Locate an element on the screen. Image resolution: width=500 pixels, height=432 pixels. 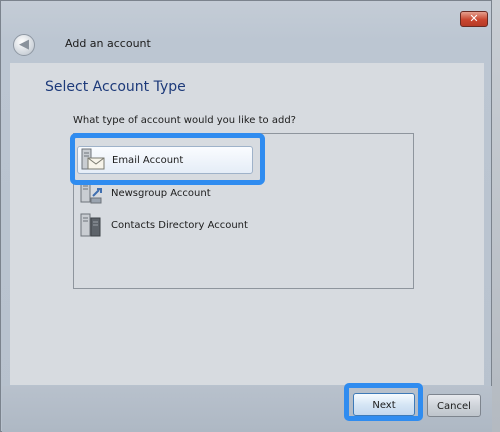
account-type-label: Newsgroup Account is located at coordinates (161, 193).